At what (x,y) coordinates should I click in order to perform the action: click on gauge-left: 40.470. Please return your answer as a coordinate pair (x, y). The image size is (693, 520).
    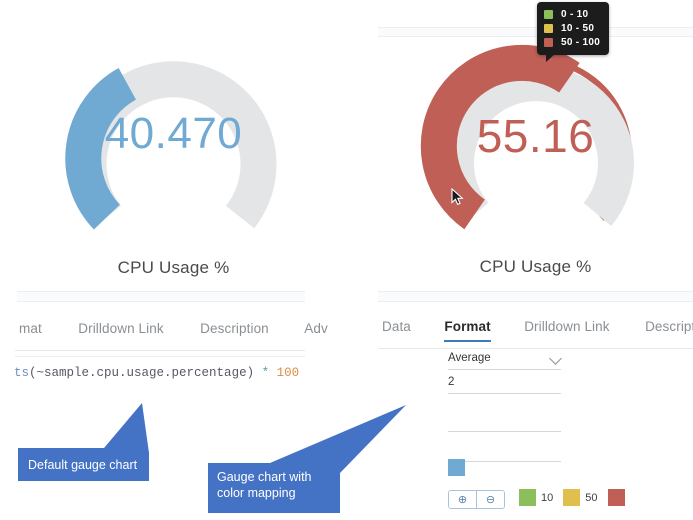
    Looking at the image, I should click on (173, 140).